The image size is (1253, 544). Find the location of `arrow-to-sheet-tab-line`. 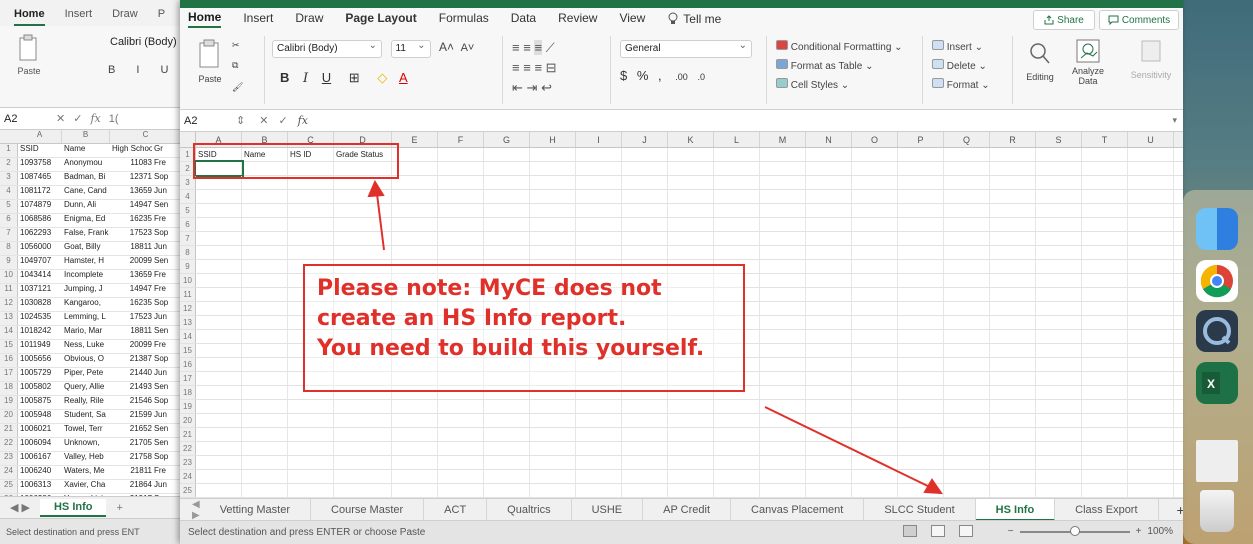

arrow-to-sheet-tab-line is located at coordinates (850, 448).